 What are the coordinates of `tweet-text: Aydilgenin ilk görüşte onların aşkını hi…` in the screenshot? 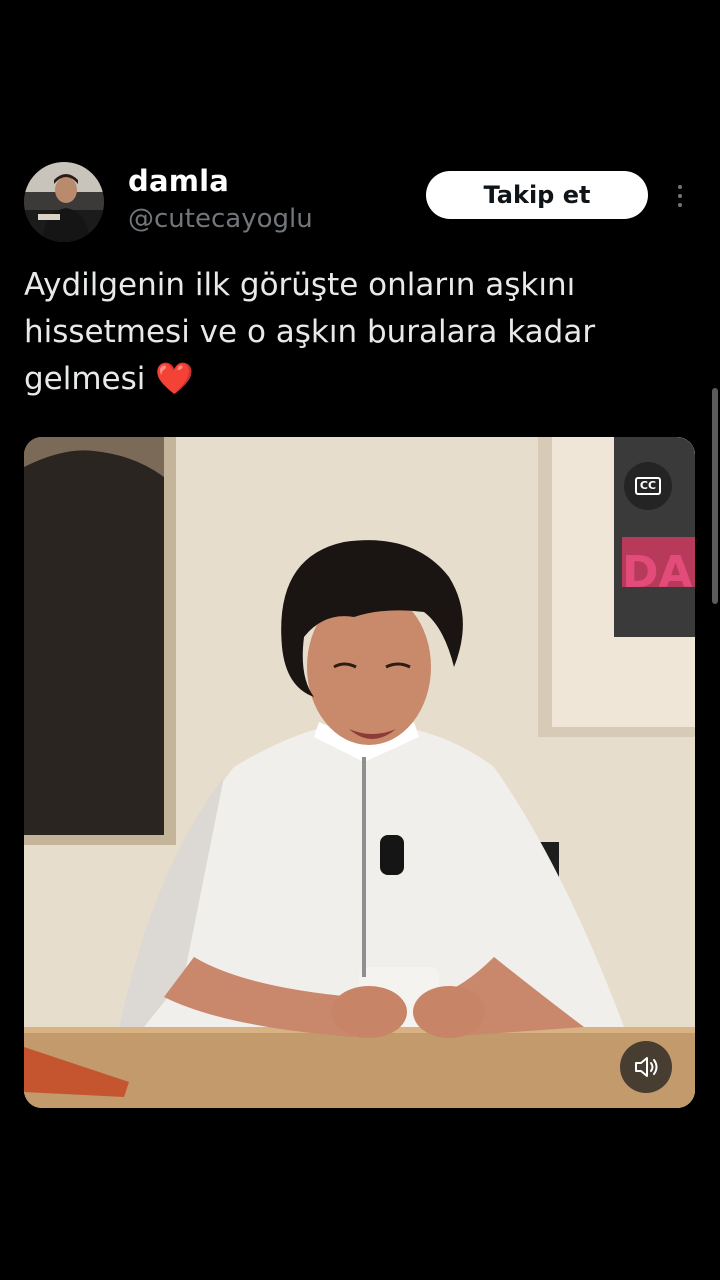 It's located at (310, 332).